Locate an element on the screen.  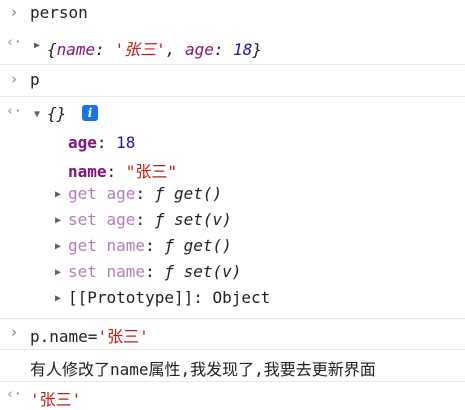
object-header: {} is located at coordinates (56, 113).